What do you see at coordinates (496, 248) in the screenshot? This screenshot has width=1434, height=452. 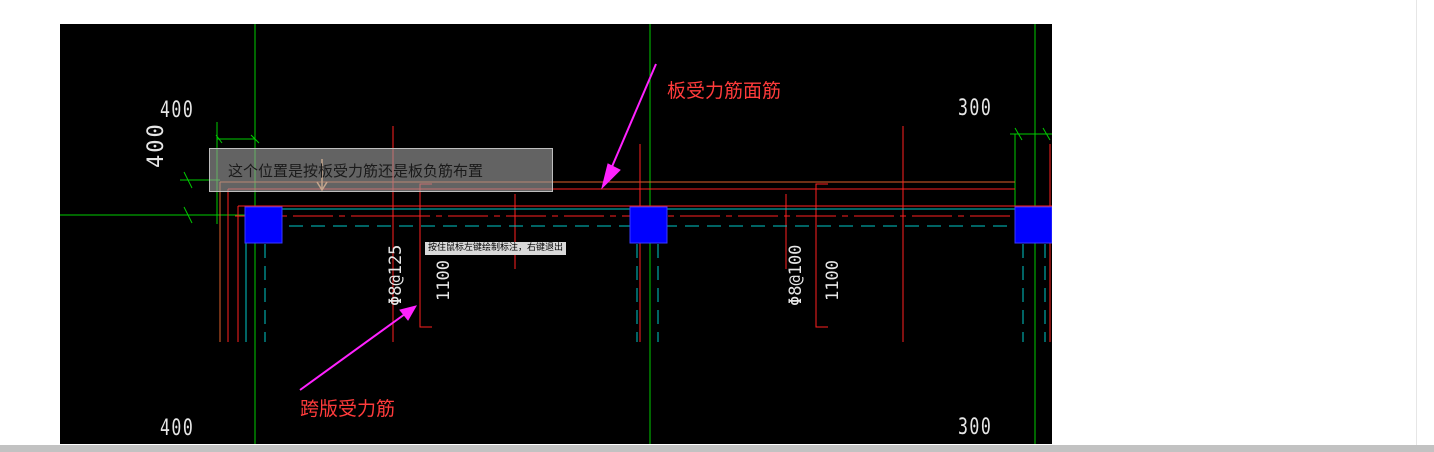 I see `command-hint-tooltip: 按住鼠标左键绘制标注，右键退出` at bounding box center [496, 248].